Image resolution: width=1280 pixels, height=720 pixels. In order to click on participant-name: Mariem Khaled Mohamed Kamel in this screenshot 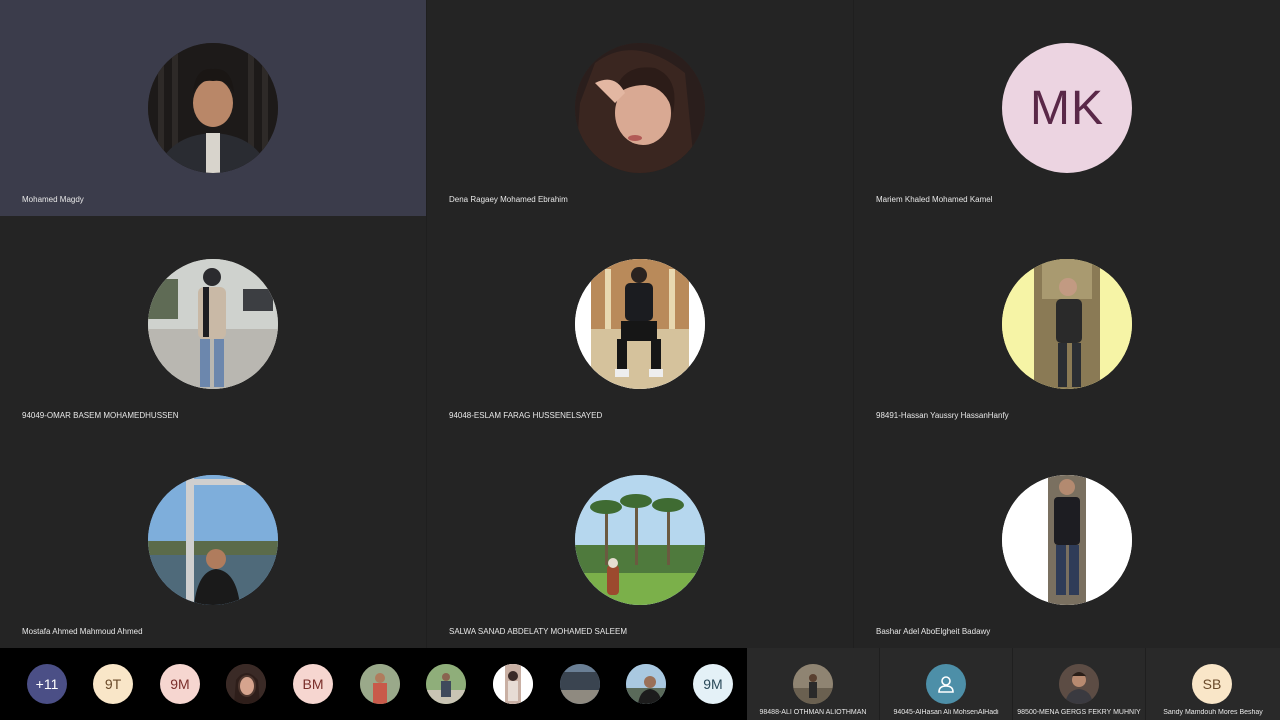, I will do `click(934, 199)`.